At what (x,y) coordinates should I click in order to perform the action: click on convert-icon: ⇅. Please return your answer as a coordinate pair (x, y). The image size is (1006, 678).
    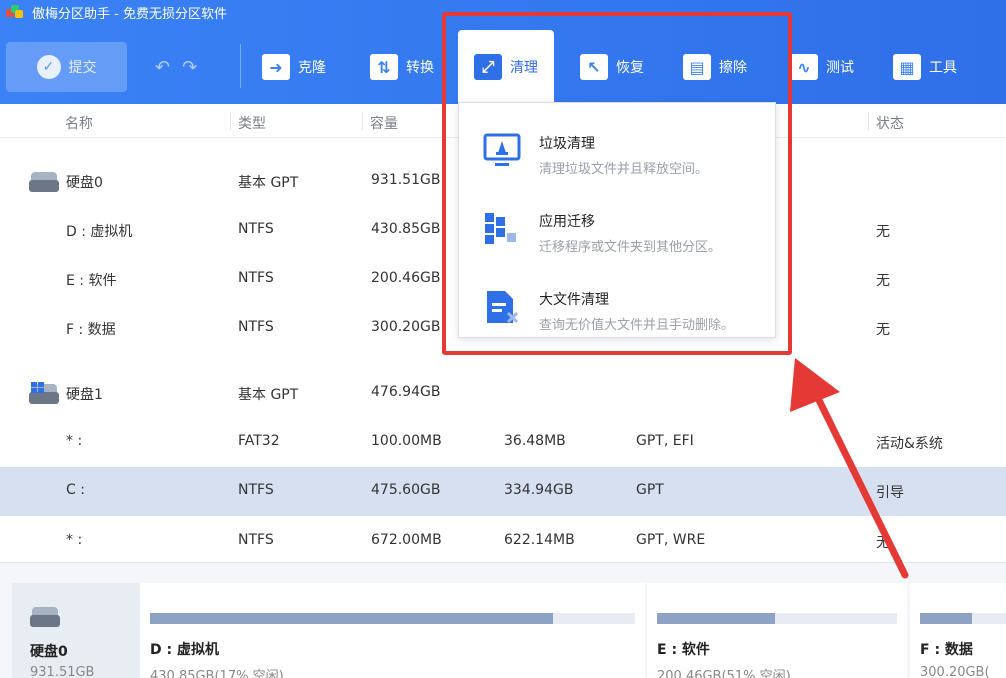
    Looking at the image, I should click on (384, 67).